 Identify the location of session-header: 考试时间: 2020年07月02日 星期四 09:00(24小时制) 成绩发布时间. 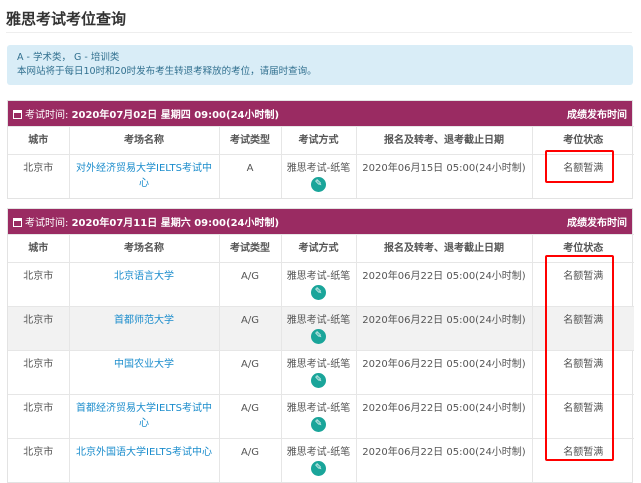
(320, 113).